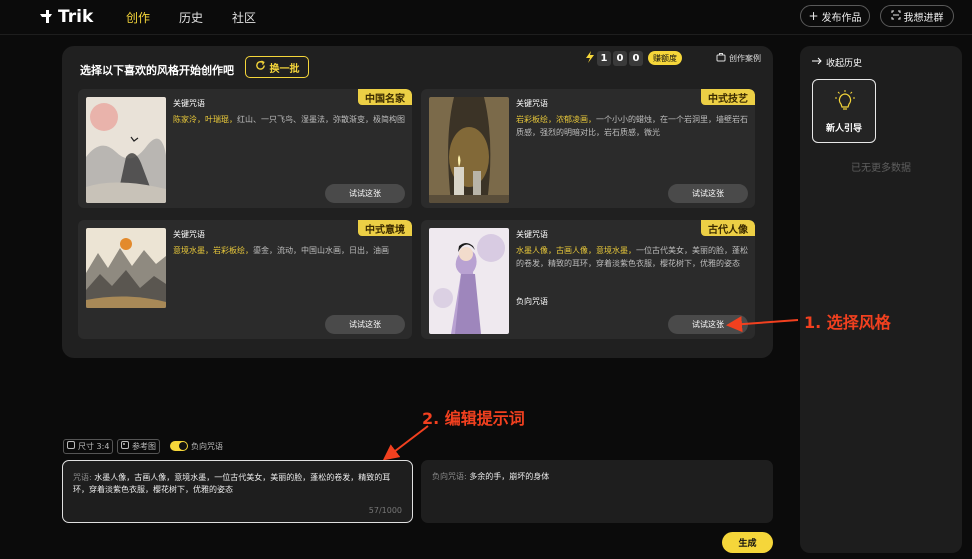 Image resolution: width=972 pixels, height=559 pixels. What do you see at coordinates (556, 119) in the screenshot?
I see `style-highlights: 岩彩板绘，浓郁凌画，` at bounding box center [556, 119].